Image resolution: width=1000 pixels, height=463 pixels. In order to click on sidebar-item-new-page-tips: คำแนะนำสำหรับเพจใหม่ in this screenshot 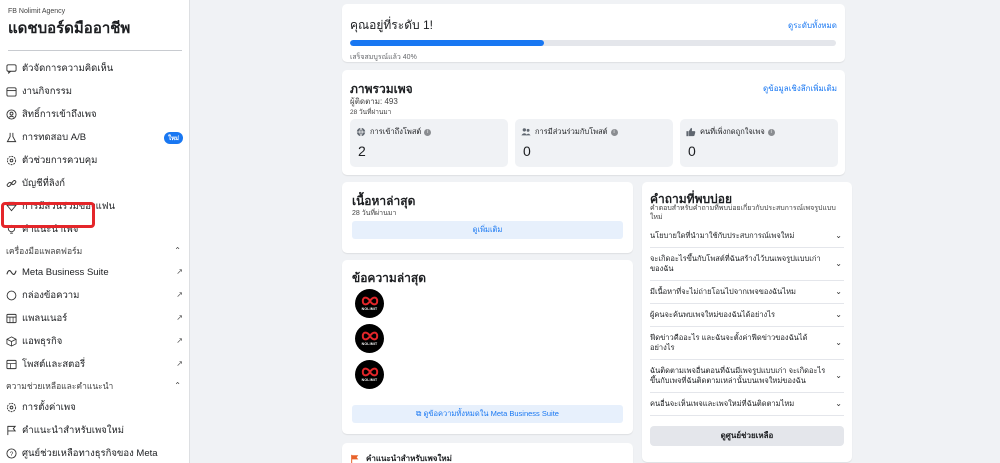, I will do `click(94, 430)`.